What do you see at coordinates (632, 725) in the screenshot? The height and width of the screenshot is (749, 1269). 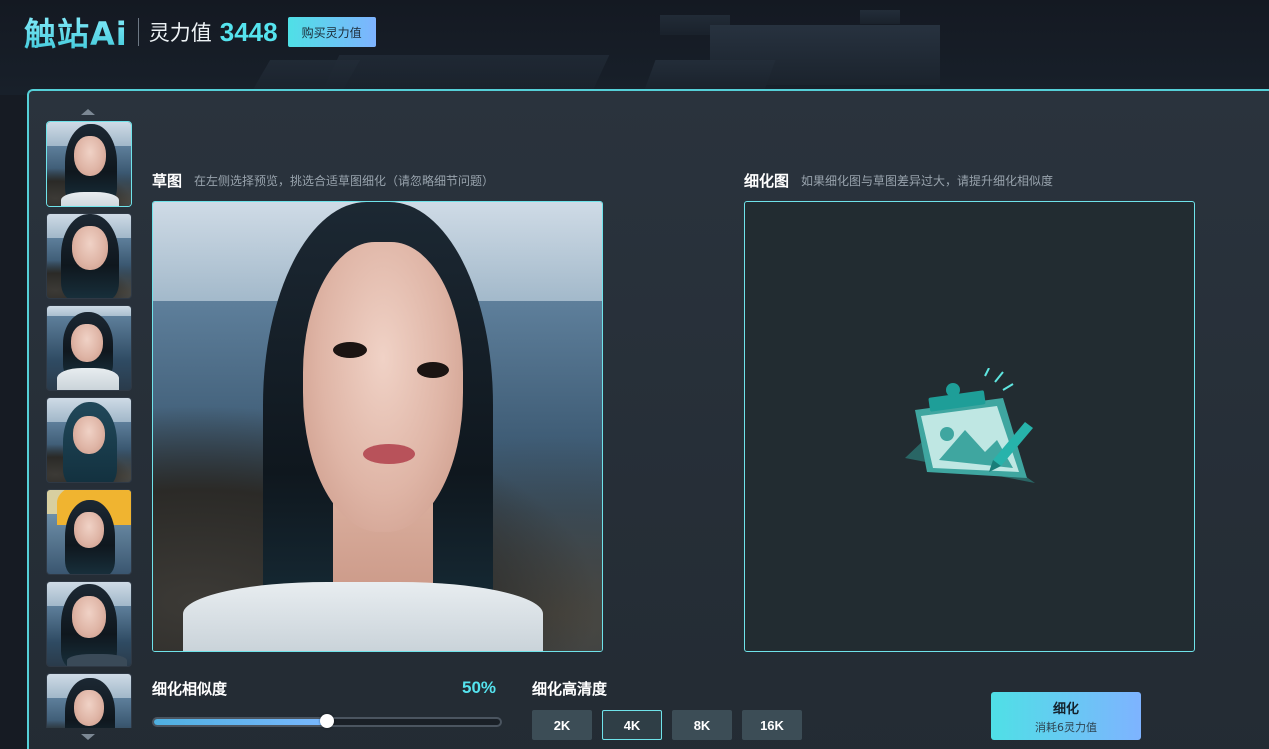 I see `resolution-option-4k: 4K` at bounding box center [632, 725].